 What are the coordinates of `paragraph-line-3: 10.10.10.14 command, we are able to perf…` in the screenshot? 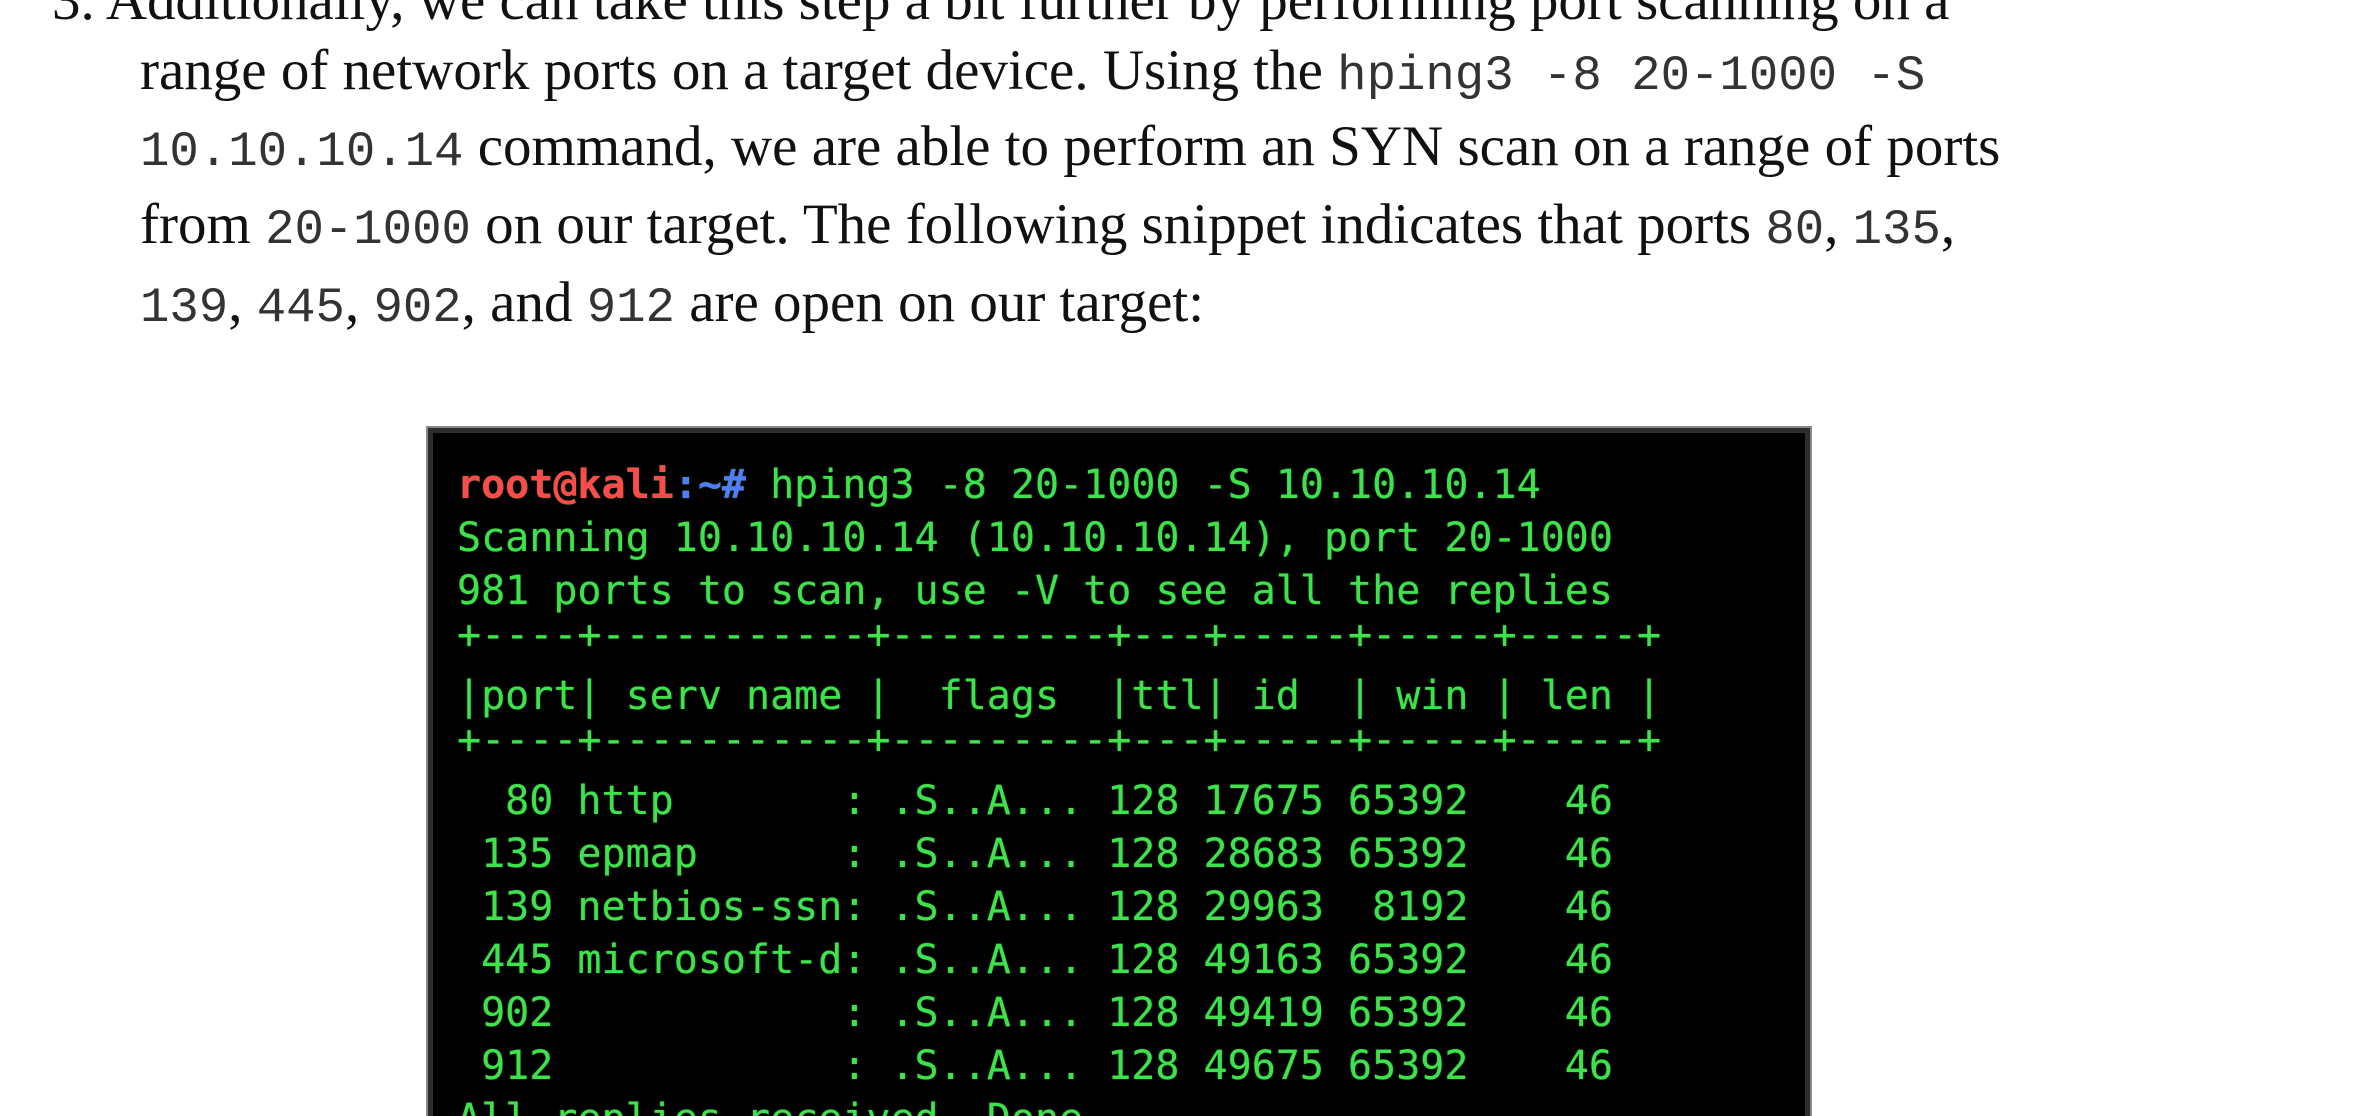 It's located at (1070, 147).